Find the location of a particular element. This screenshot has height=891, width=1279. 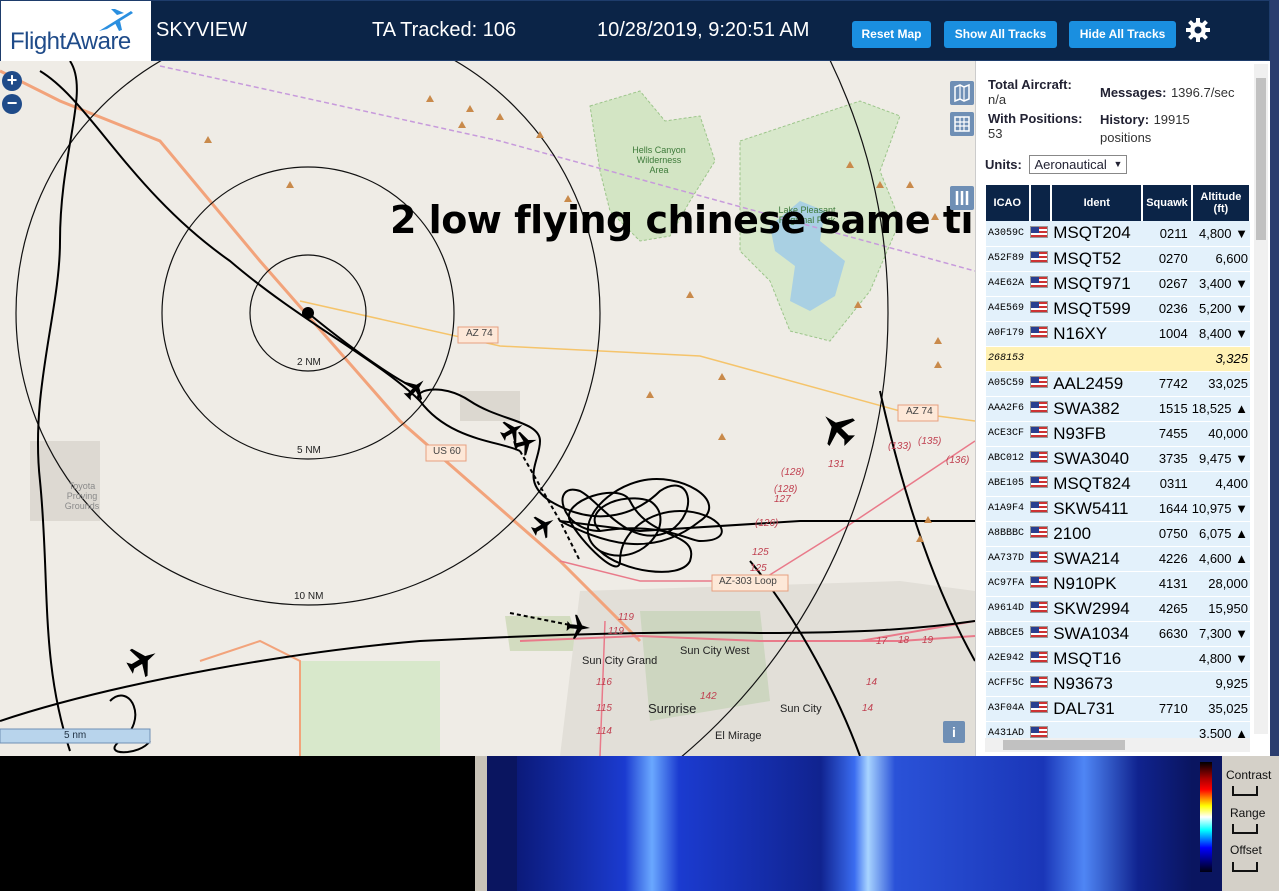

table-row: A4E569 MSQT599 0236 5,200 ▼ is located at coordinates (1118, 309).